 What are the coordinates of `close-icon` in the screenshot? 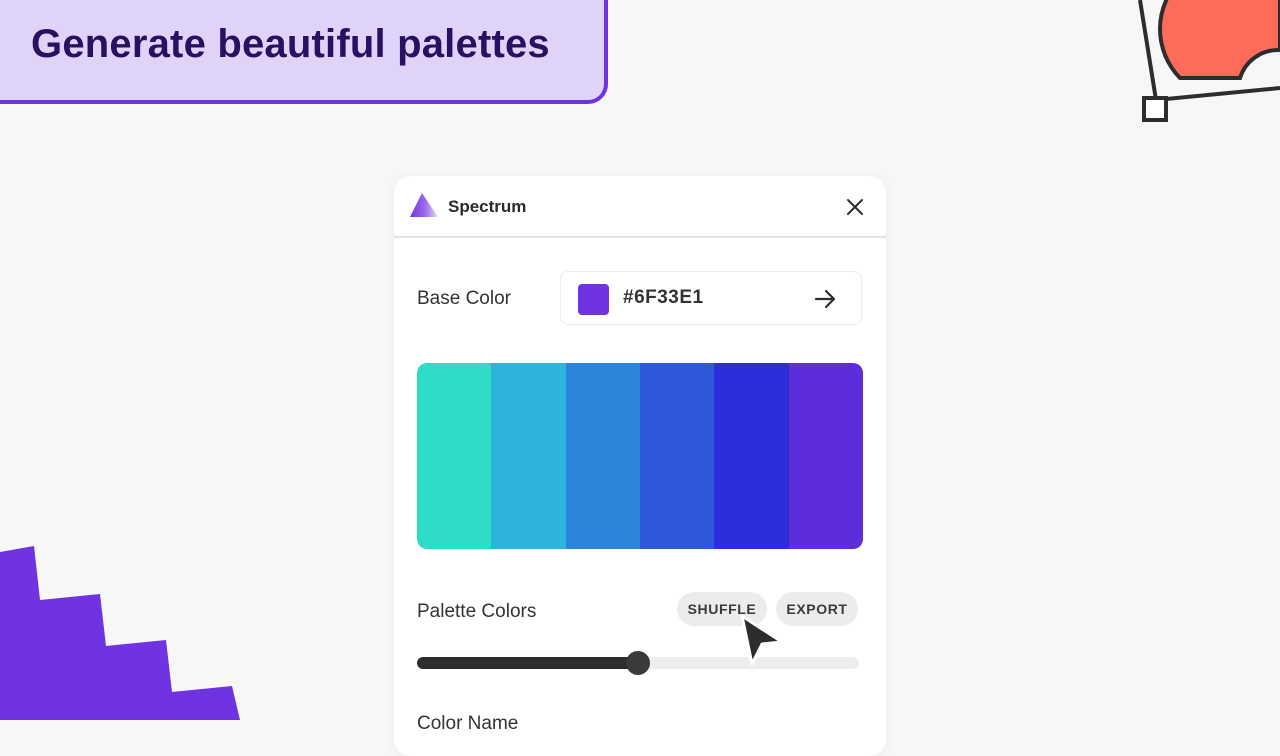 It's located at (855, 207).